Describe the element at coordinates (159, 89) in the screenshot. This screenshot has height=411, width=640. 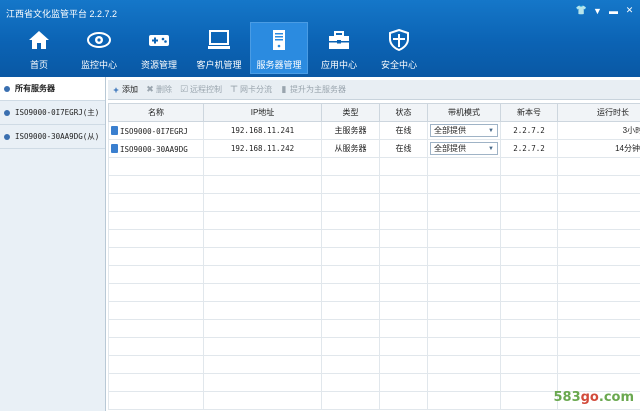
I see `delete-button: ✖ 删除` at that location.